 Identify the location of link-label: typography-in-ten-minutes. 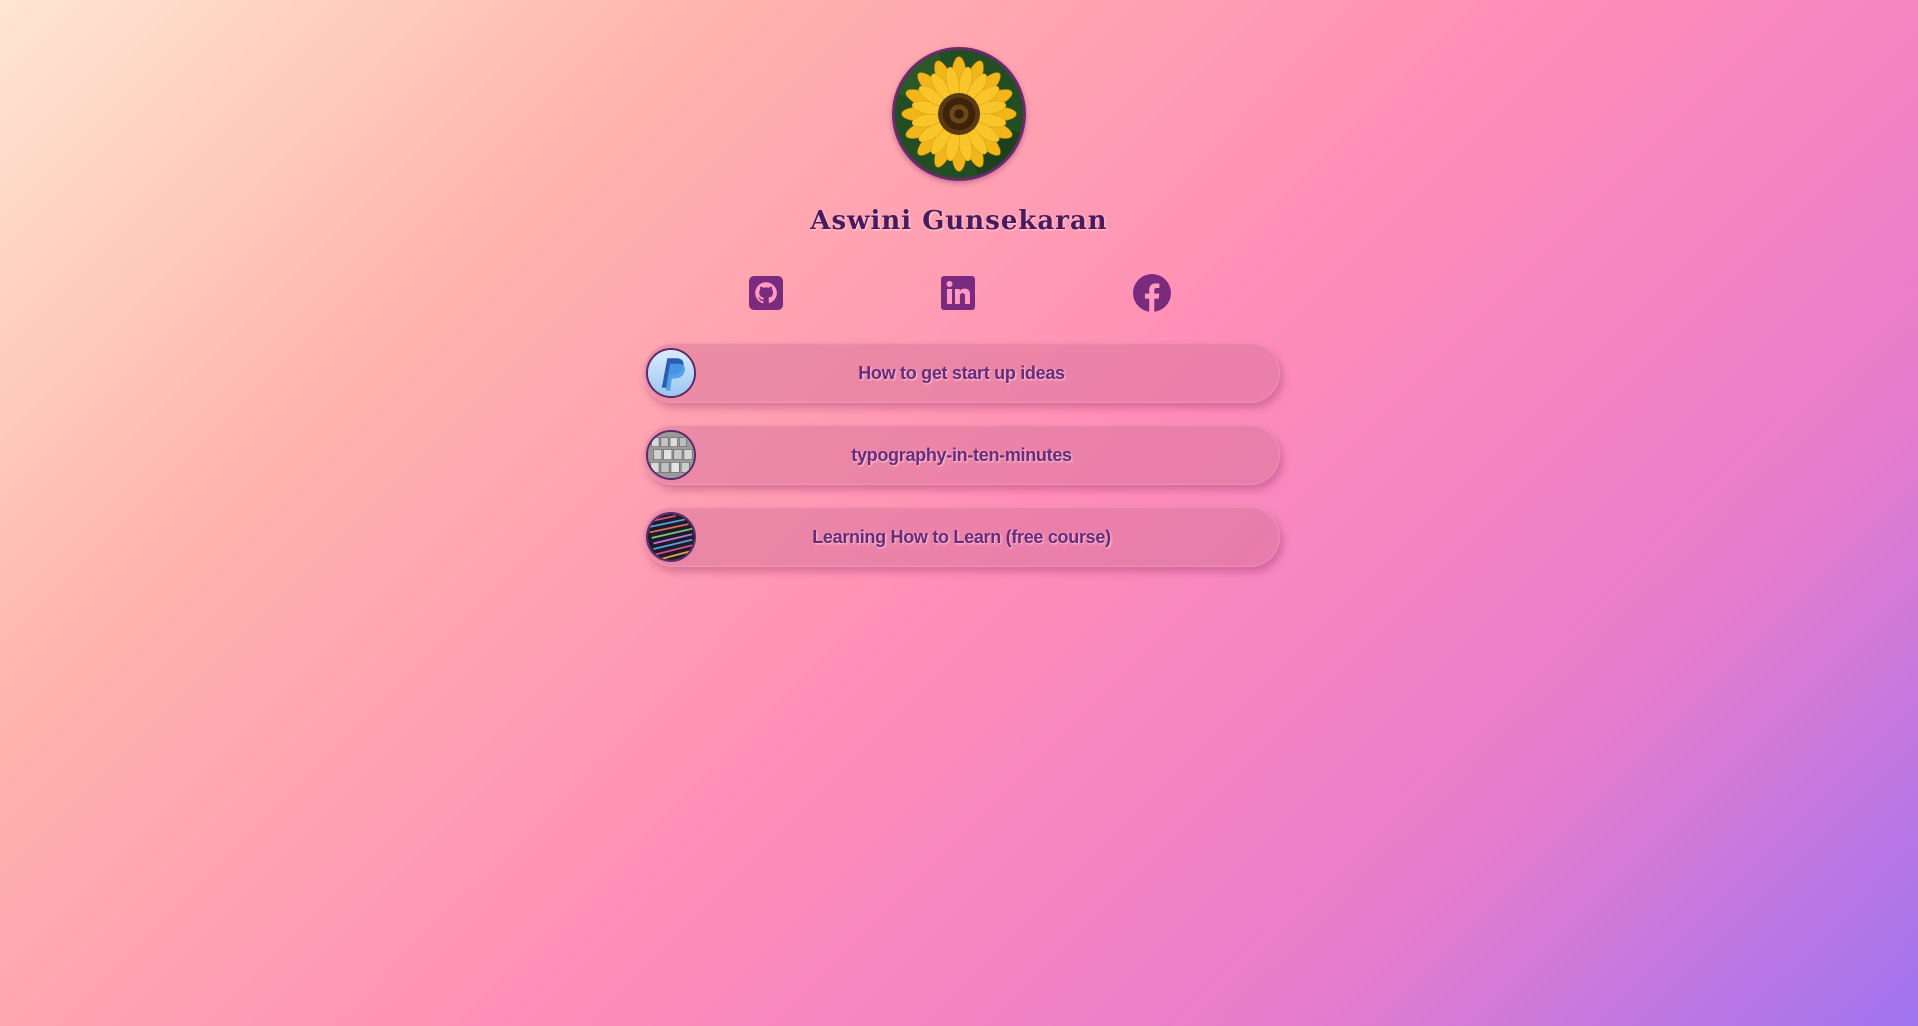
(961, 454).